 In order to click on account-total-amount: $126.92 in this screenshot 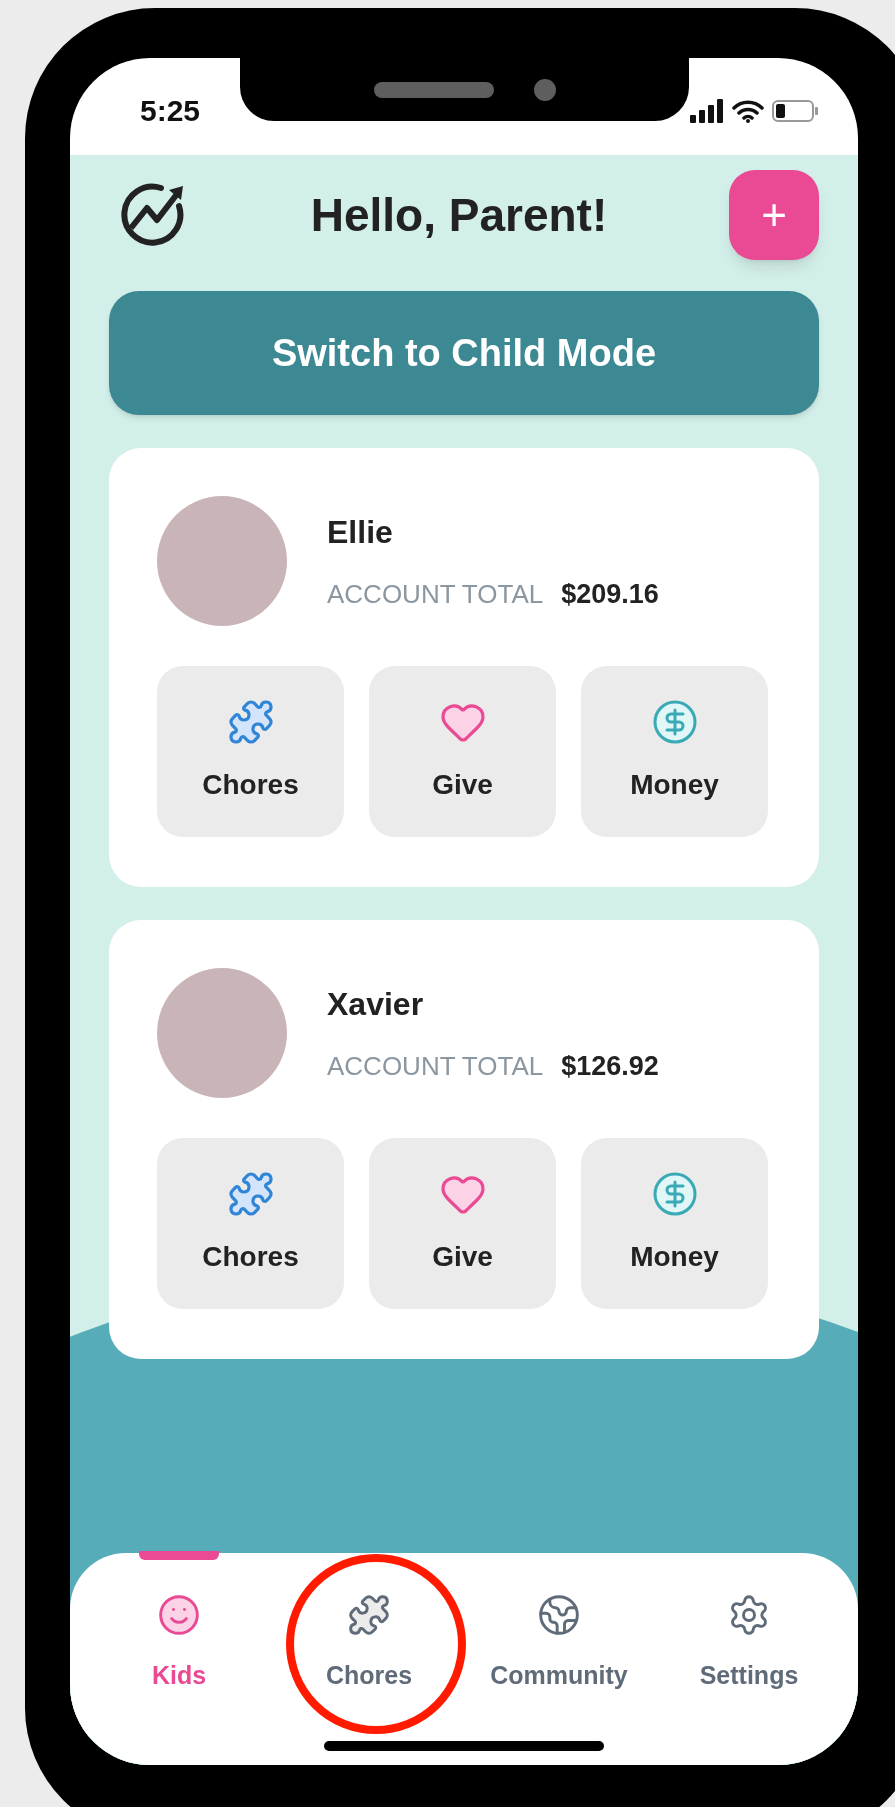, I will do `click(610, 1066)`.